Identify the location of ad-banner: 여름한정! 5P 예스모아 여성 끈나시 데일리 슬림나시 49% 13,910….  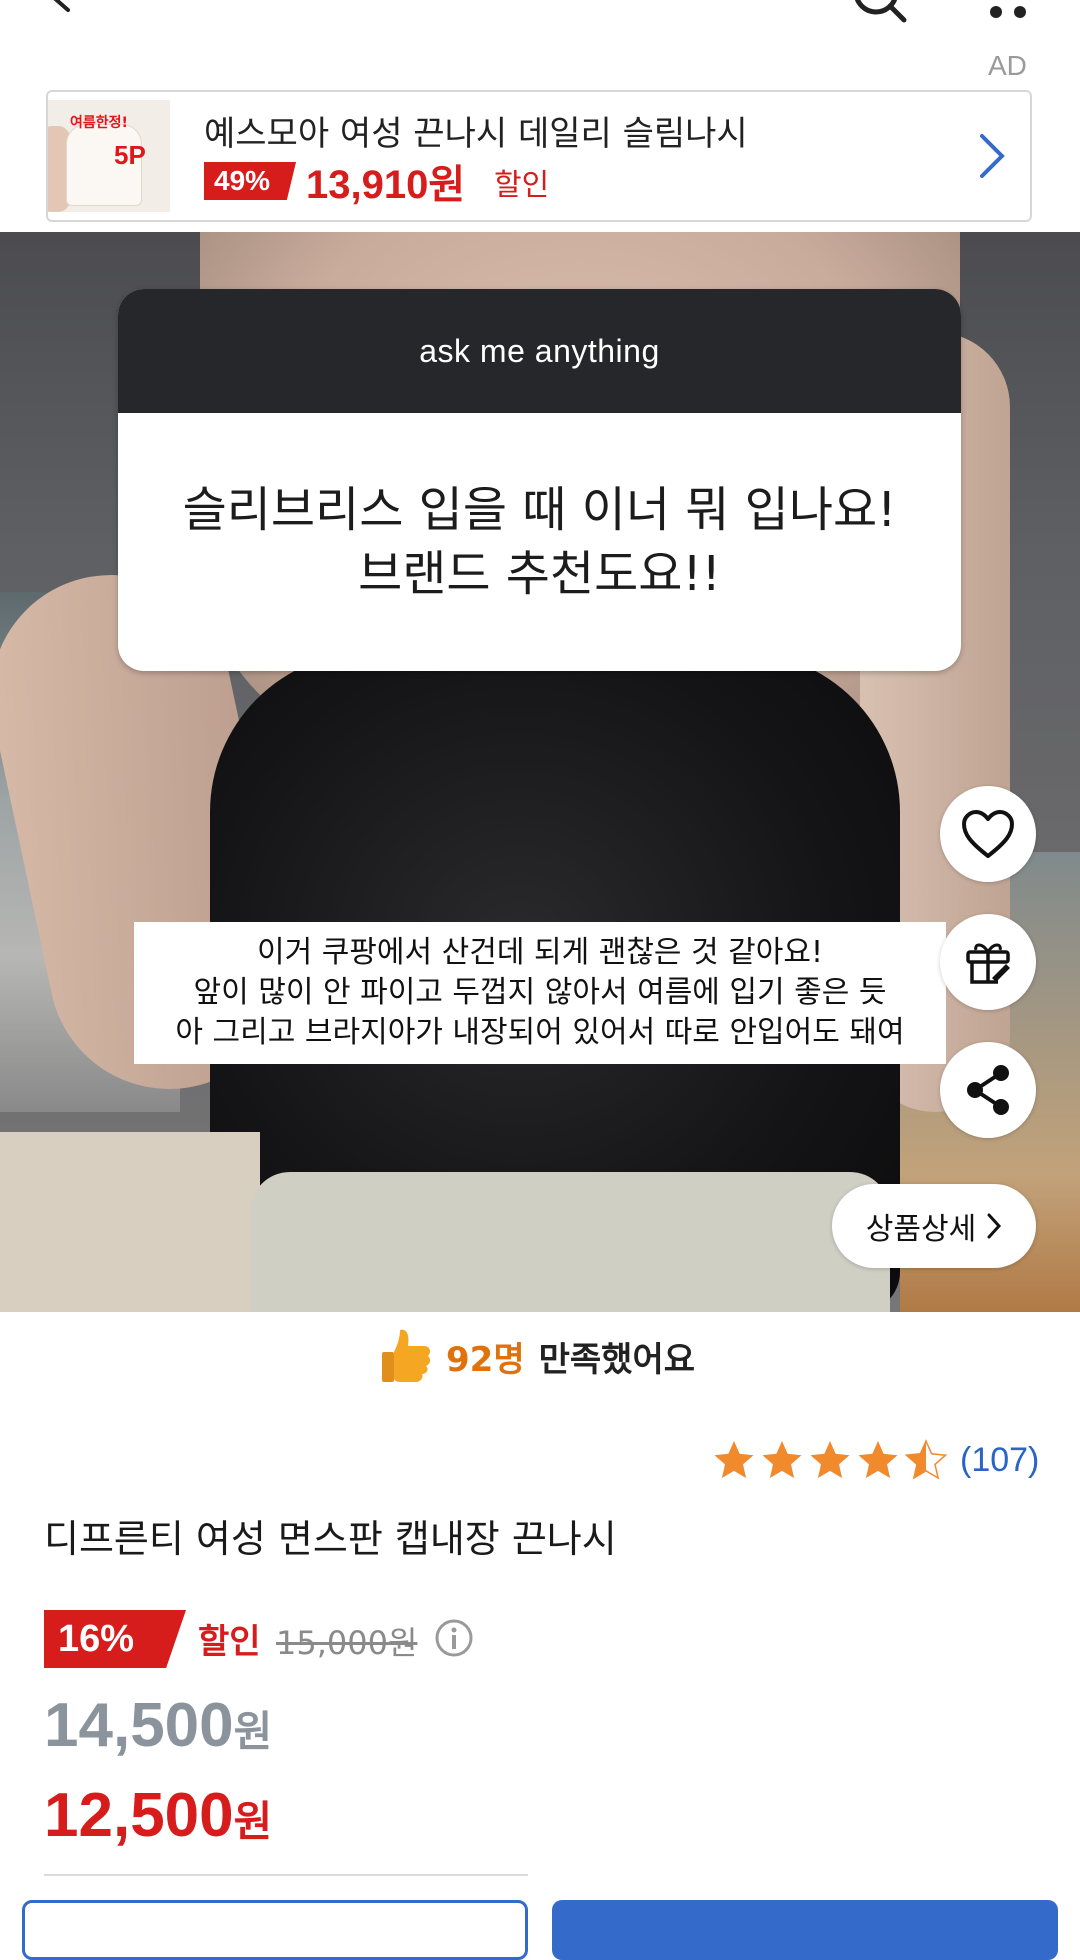
(539, 156).